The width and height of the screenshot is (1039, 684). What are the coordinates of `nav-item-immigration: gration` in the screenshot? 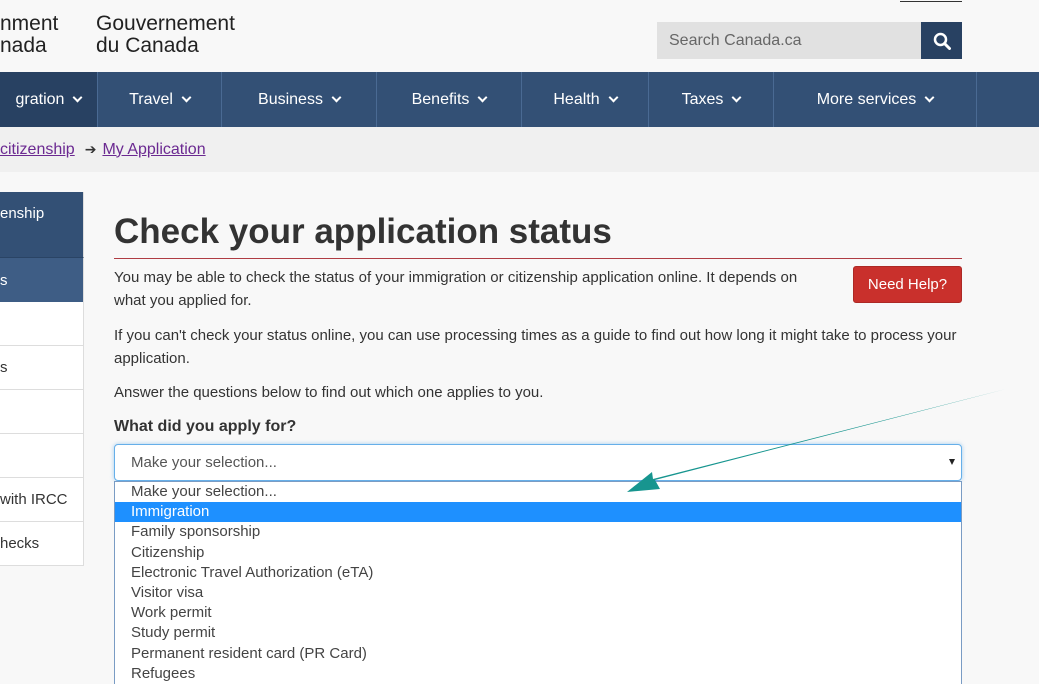 It's located at (49, 99).